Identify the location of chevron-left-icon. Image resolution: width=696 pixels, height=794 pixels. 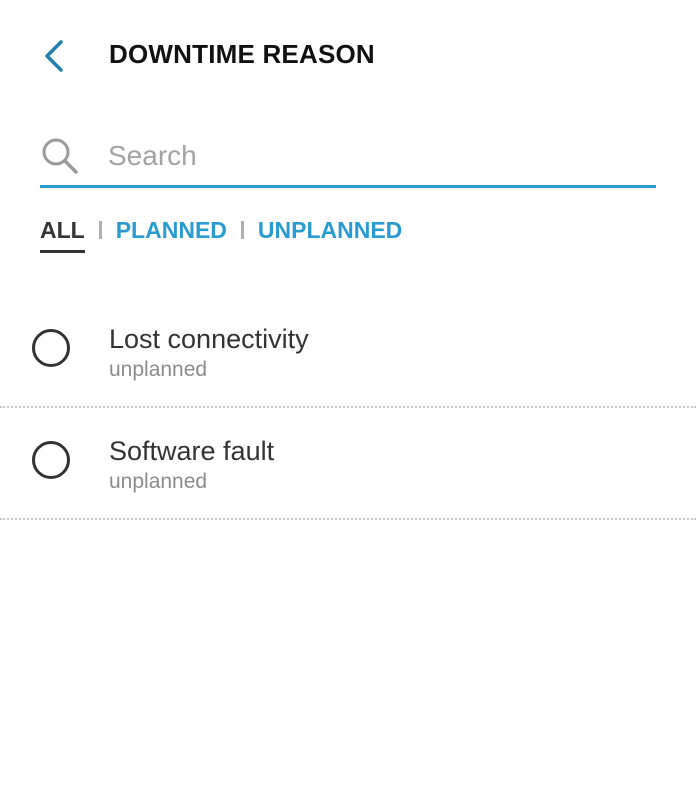
(54, 56).